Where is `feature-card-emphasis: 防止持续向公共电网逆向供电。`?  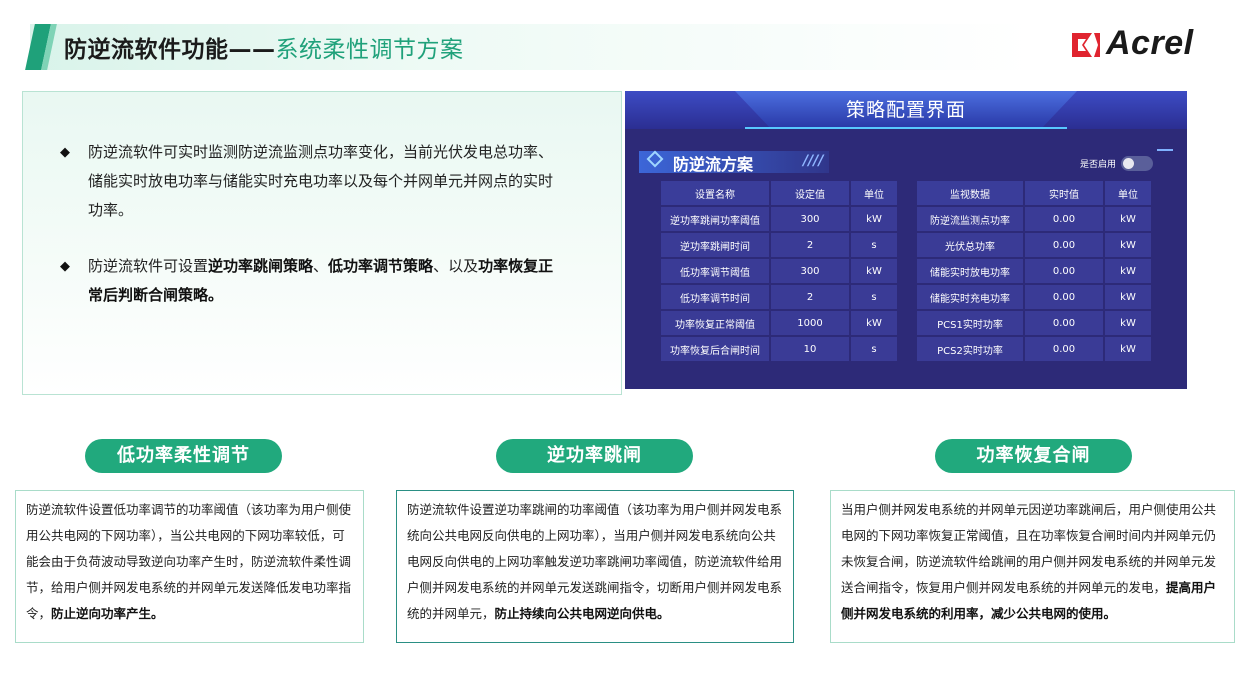 feature-card-emphasis: 防止持续向公共电网逆向供电。 is located at coordinates (582, 613).